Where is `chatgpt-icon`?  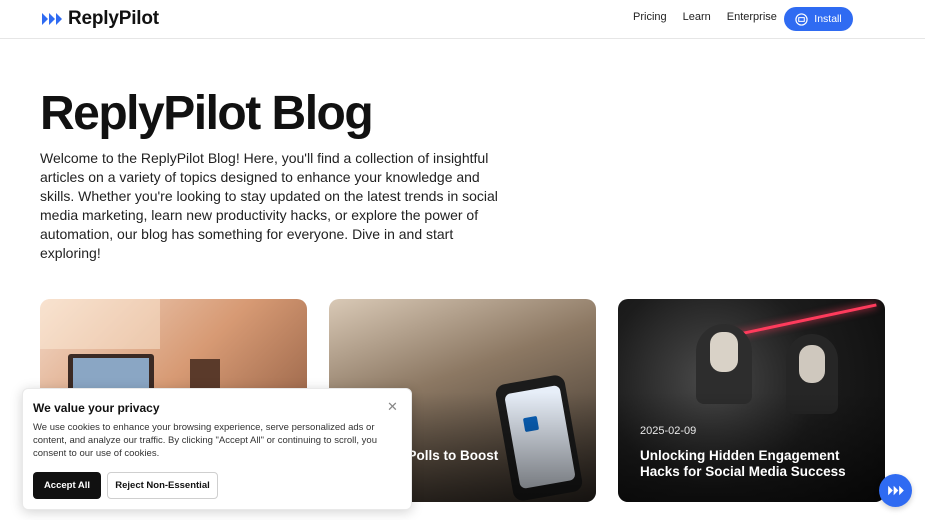
chatgpt-icon is located at coordinates (801, 19).